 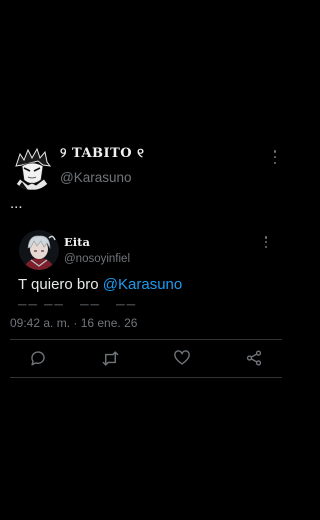 I want to click on retweet-icon, so click(x=110, y=358).